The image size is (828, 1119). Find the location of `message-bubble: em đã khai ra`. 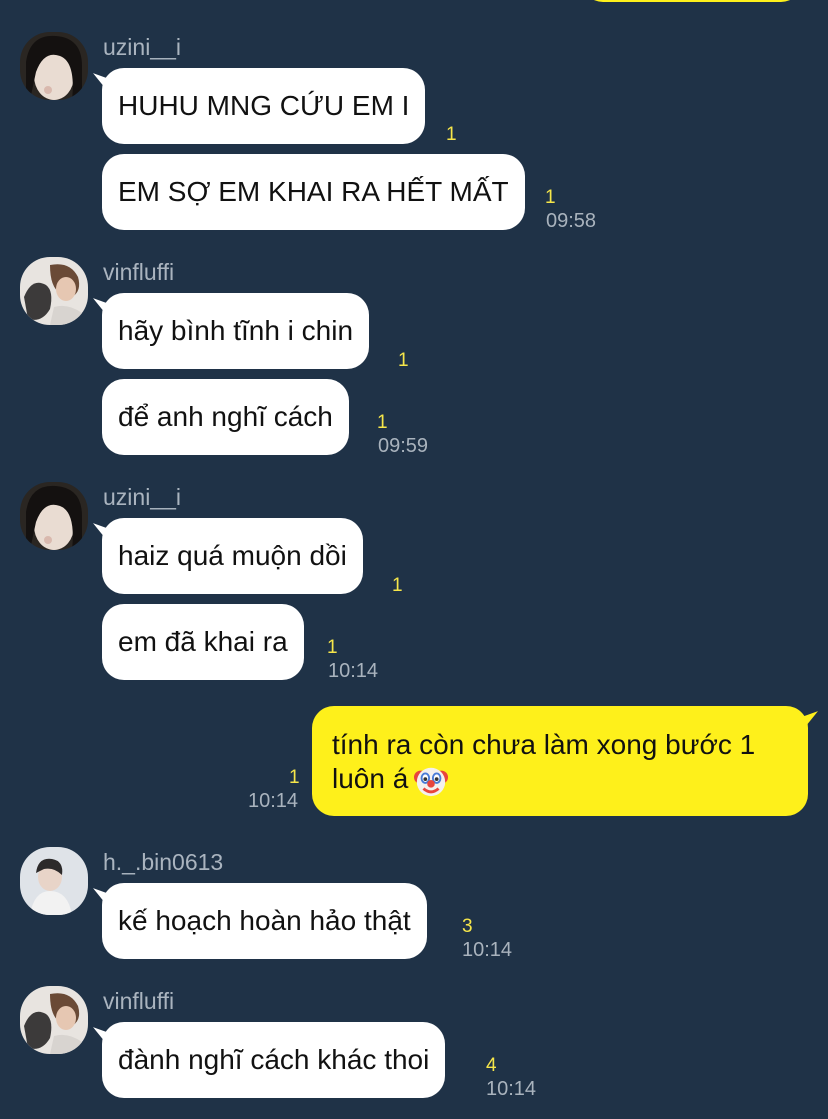

message-bubble: em đã khai ra is located at coordinates (203, 642).